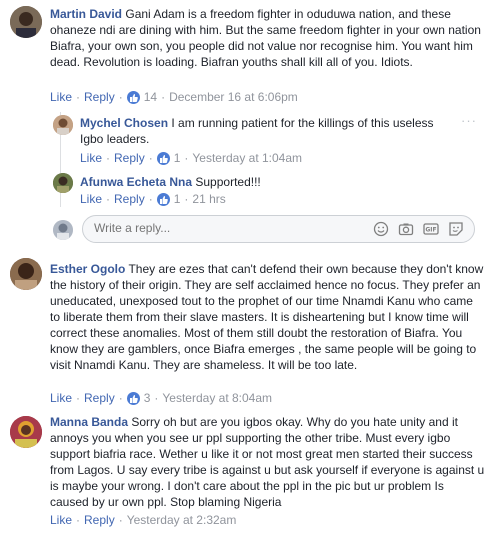  I want to click on comment-actions: Like · Reply · 1 · 21 hrs, so click(153, 199).